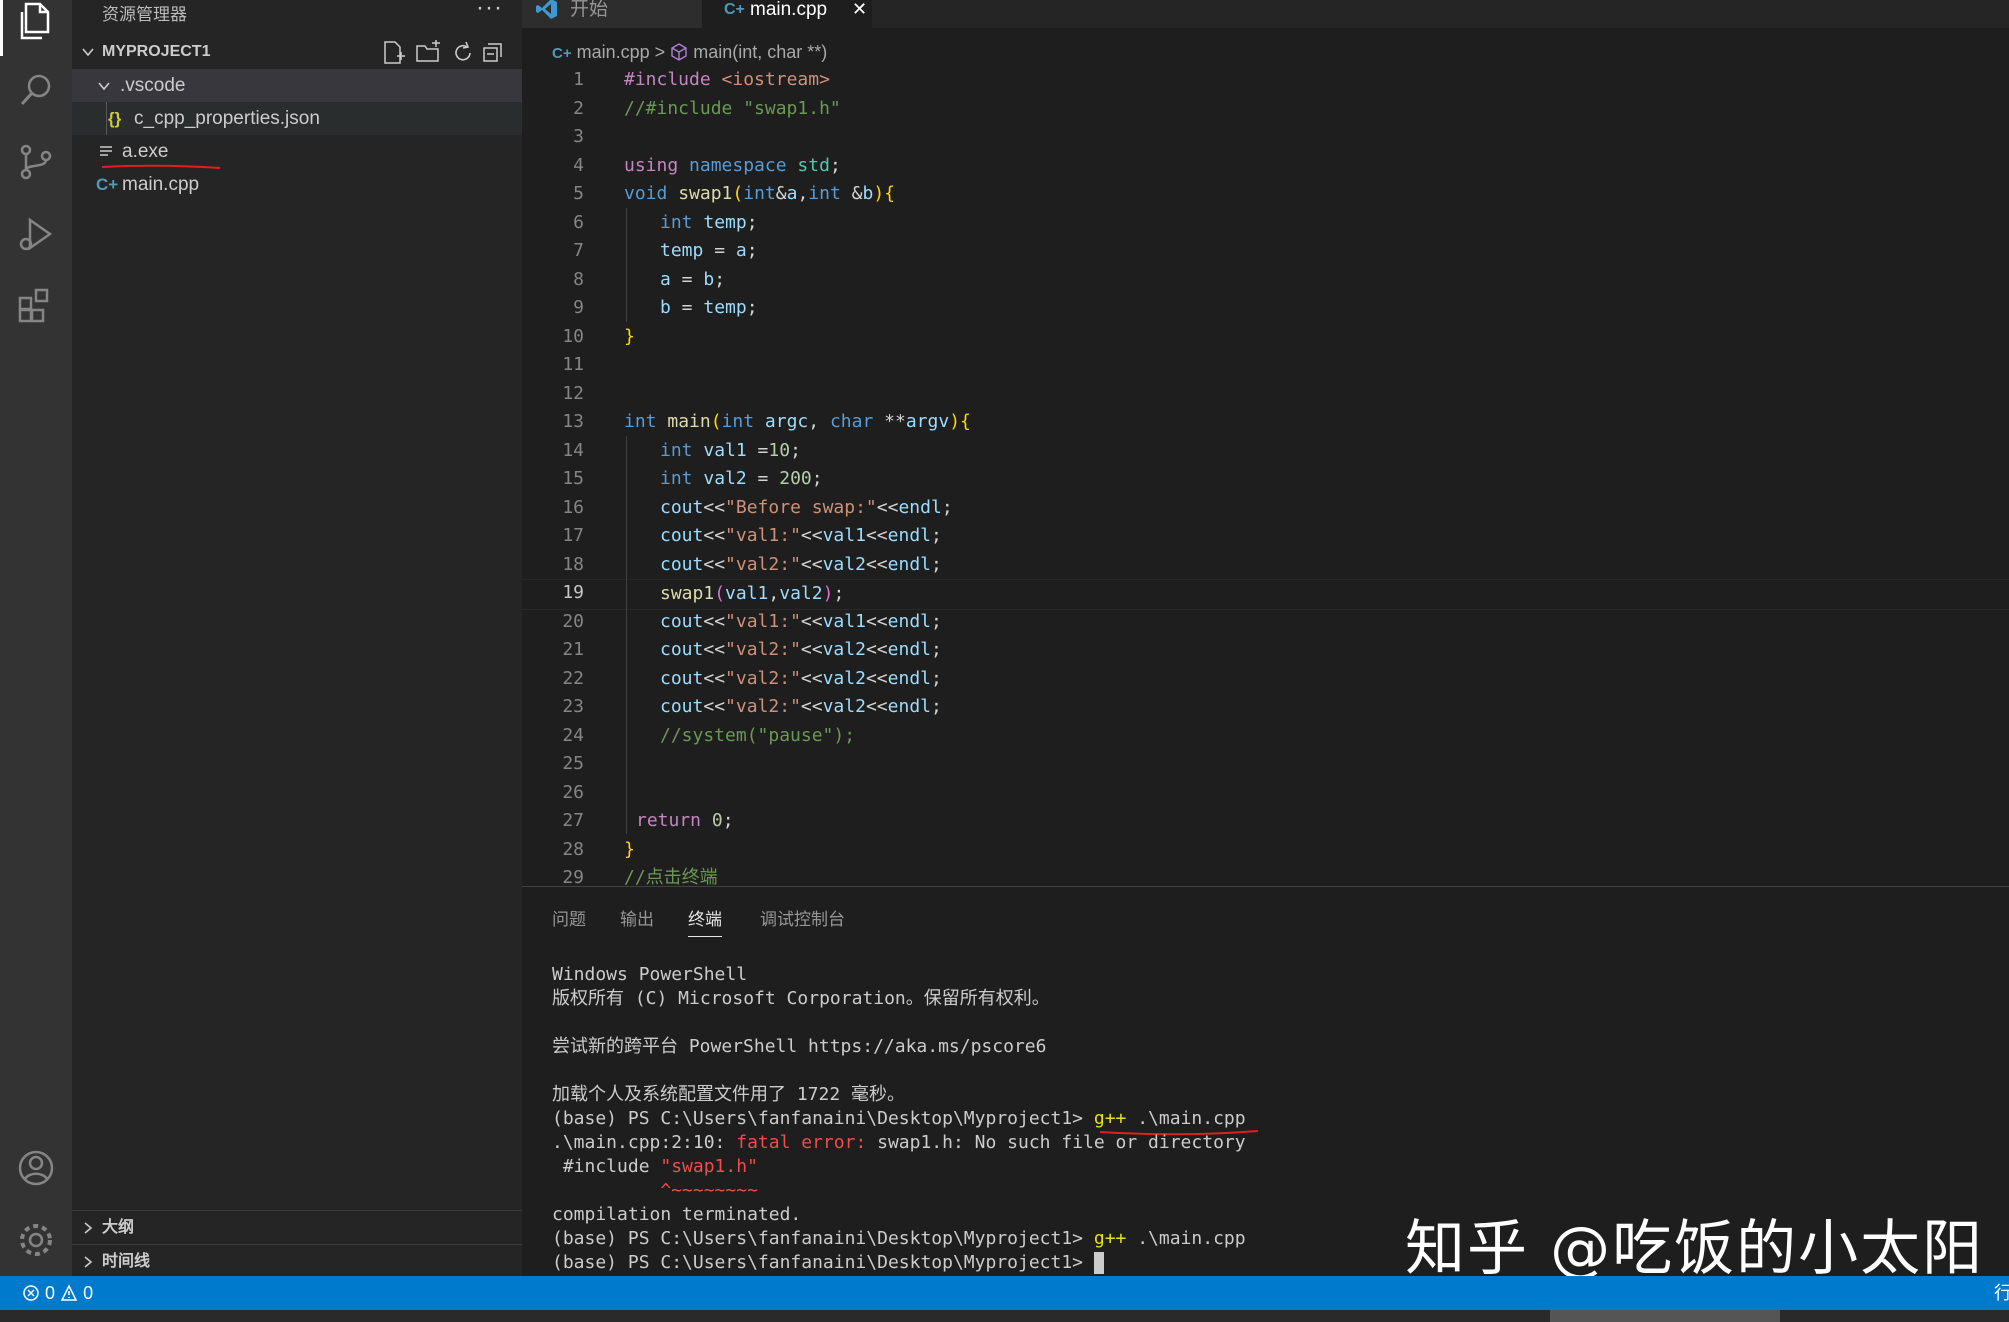 This screenshot has width=2009, height=1322. Describe the element at coordinates (153, 85) in the screenshot. I see `tree-item-label: .vscode` at that location.